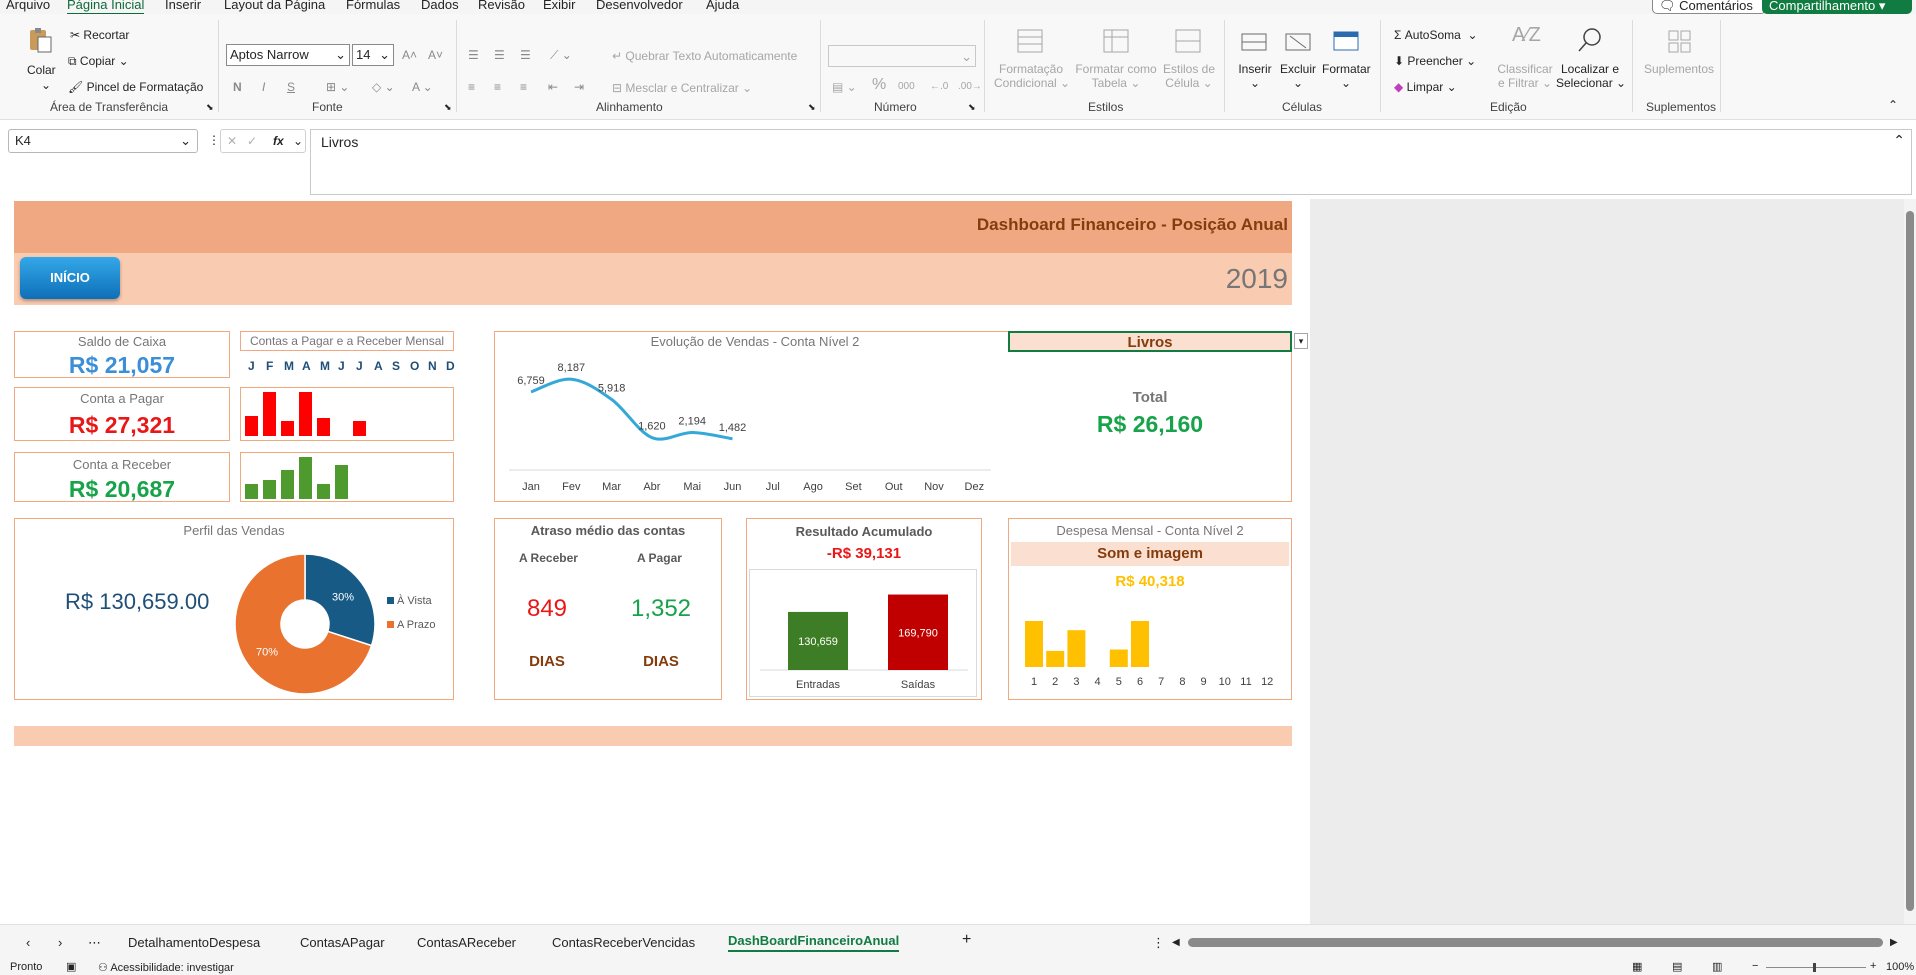 The height and width of the screenshot is (975, 1916). What do you see at coordinates (1346, 76) in the screenshot?
I see `format-cells-button: Formatar ⌄` at bounding box center [1346, 76].